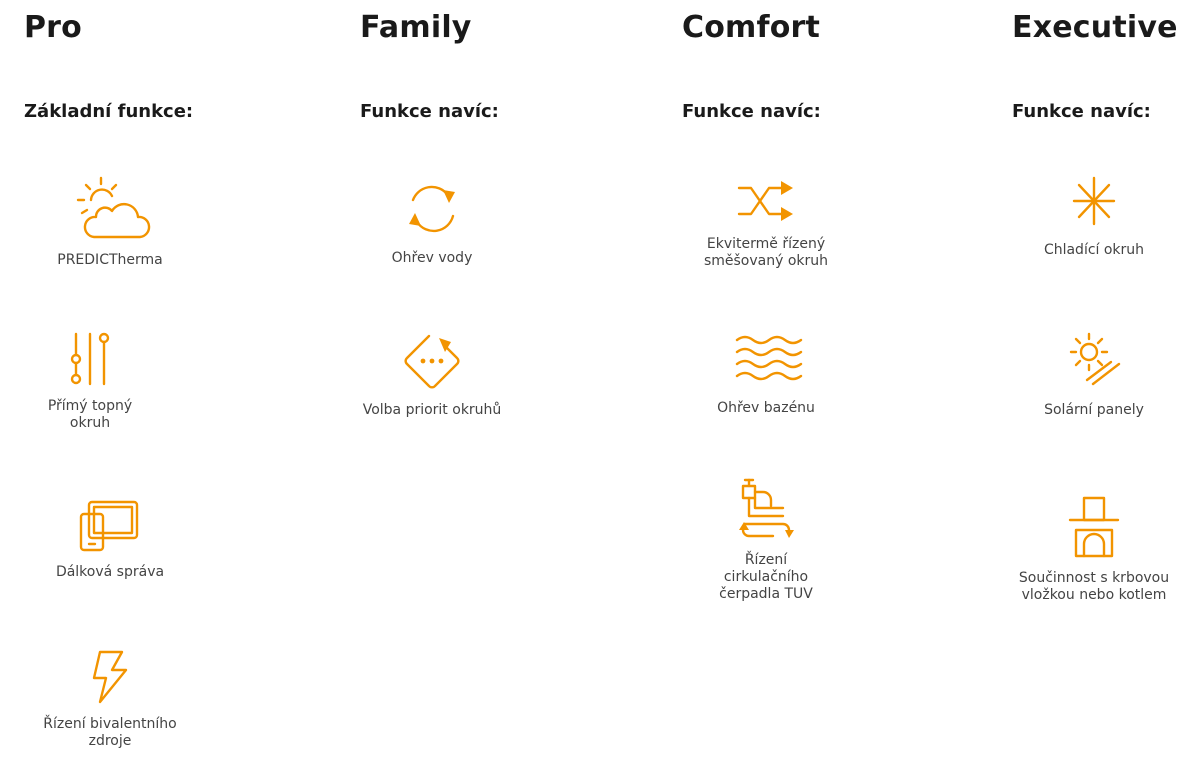 The height and width of the screenshot is (759, 1180). Describe the element at coordinates (751, 27) in the screenshot. I see `column-title: Comfort` at that location.